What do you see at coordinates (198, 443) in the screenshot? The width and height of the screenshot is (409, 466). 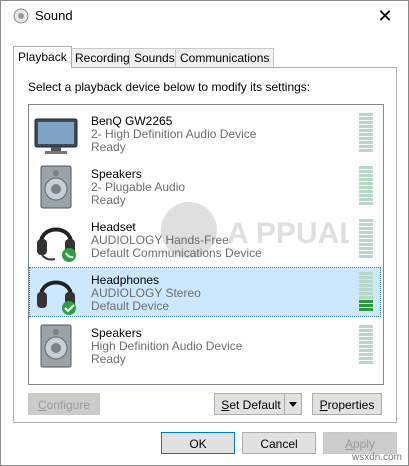 I see `ok-button: OK` at bounding box center [198, 443].